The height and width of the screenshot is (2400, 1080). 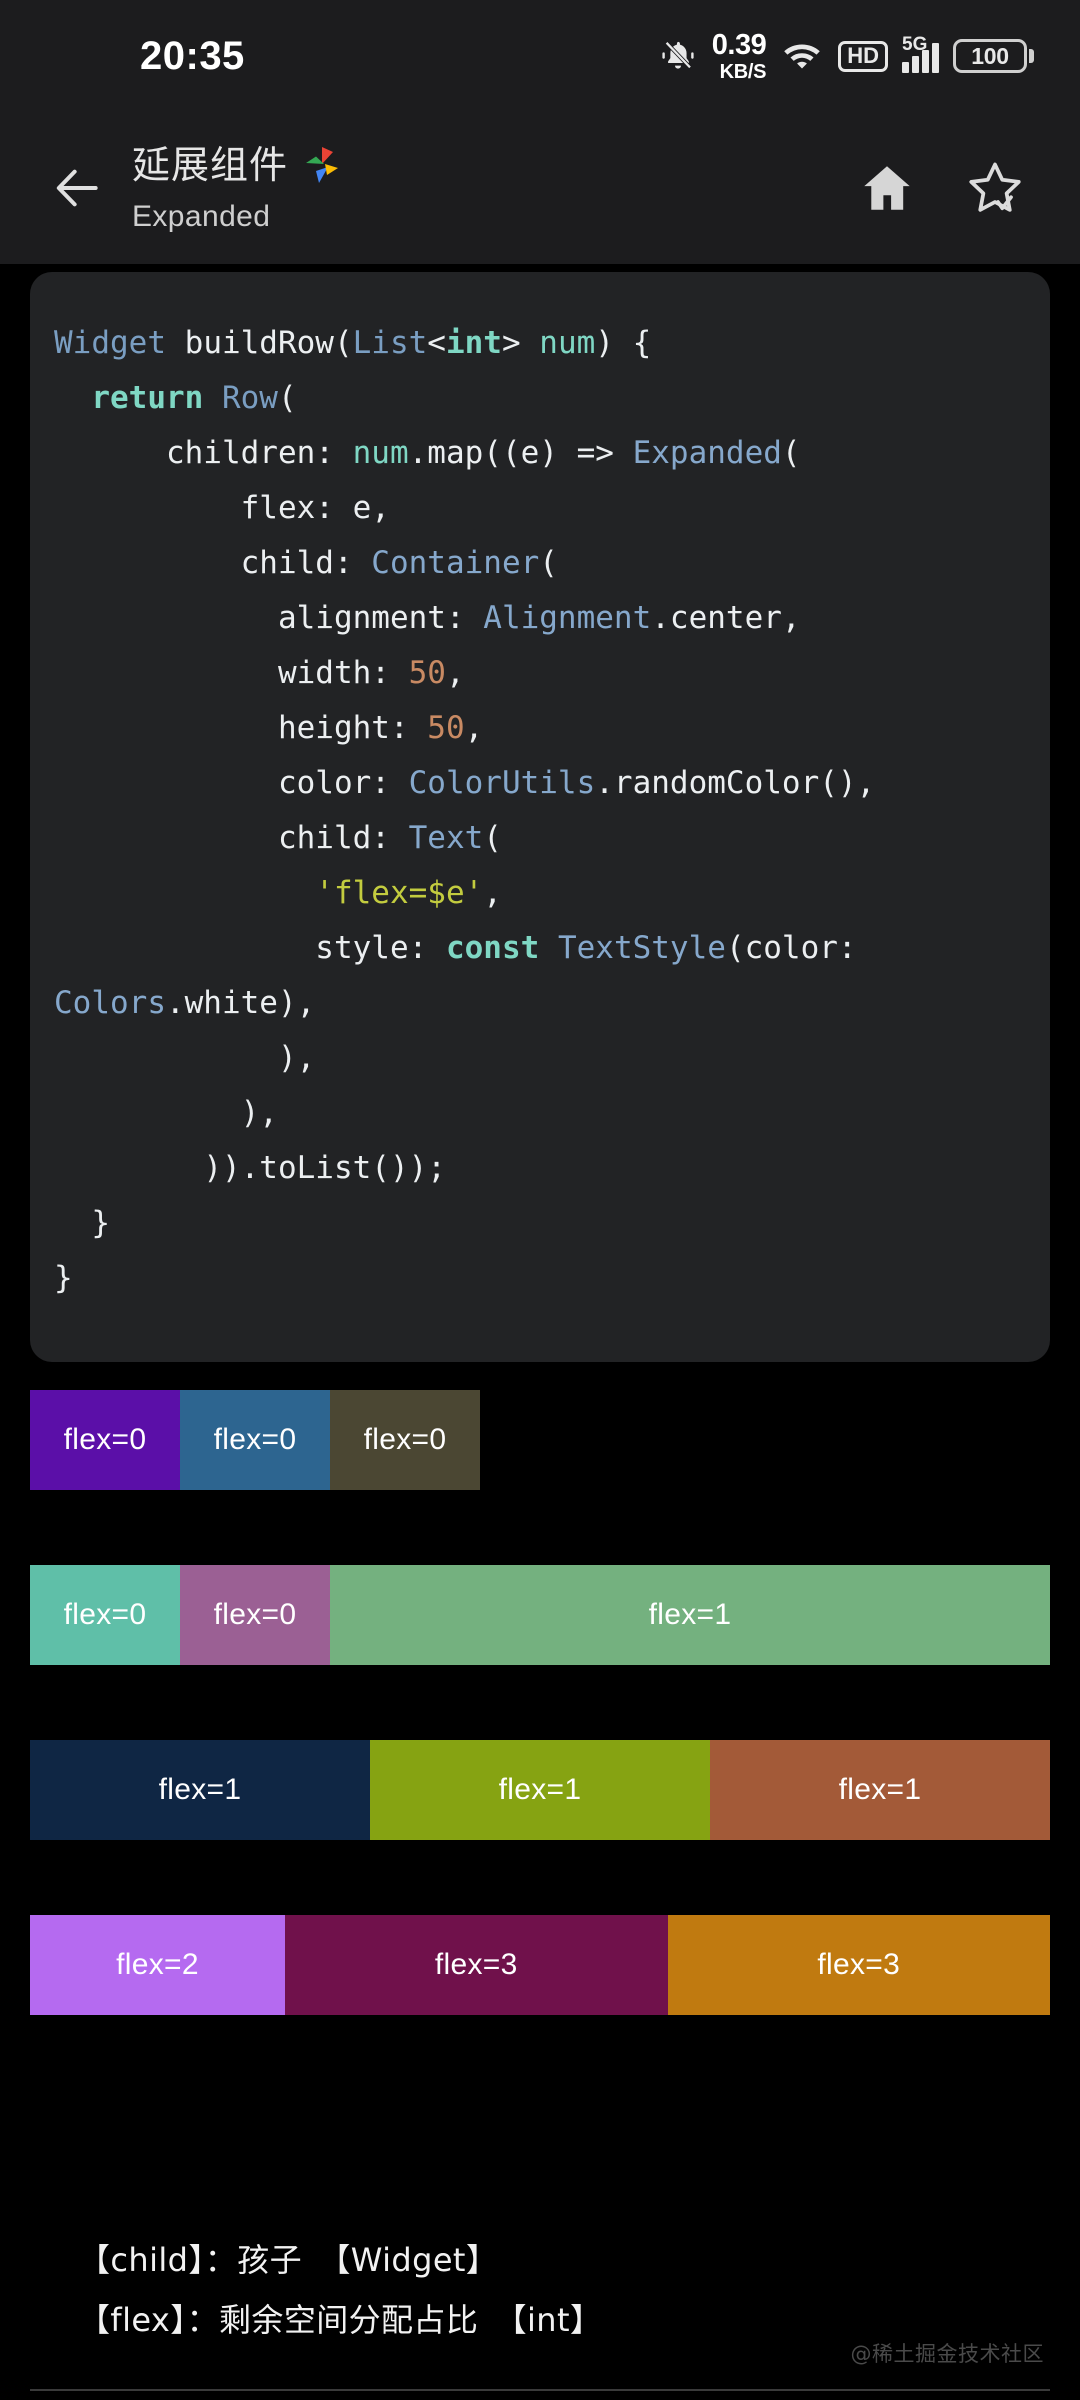 I want to click on app-bar-titles: 延展组件 Expanded, so click(x=485, y=188).